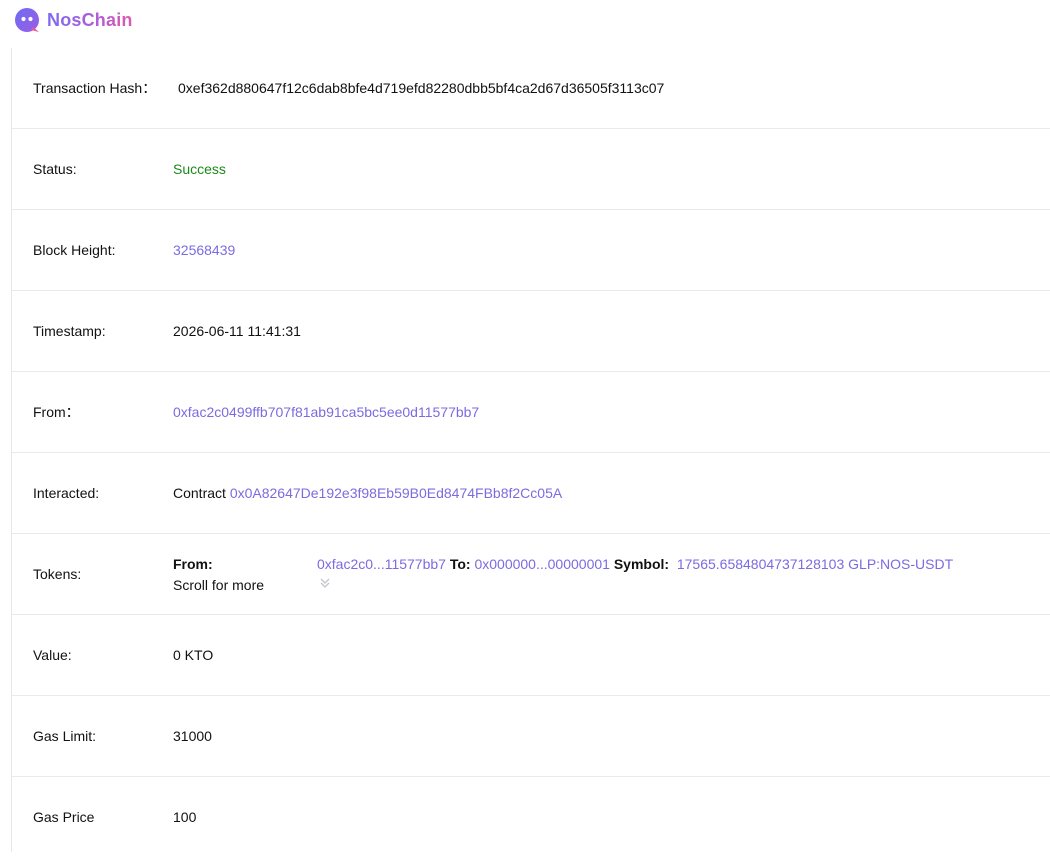 The height and width of the screenshot is (857, 1050). What do you see at coordinates (237, 331) in the screenshot?
I see `timestamp-value: 2026-06-11 11:41:31` at bounding box center [237, 331].